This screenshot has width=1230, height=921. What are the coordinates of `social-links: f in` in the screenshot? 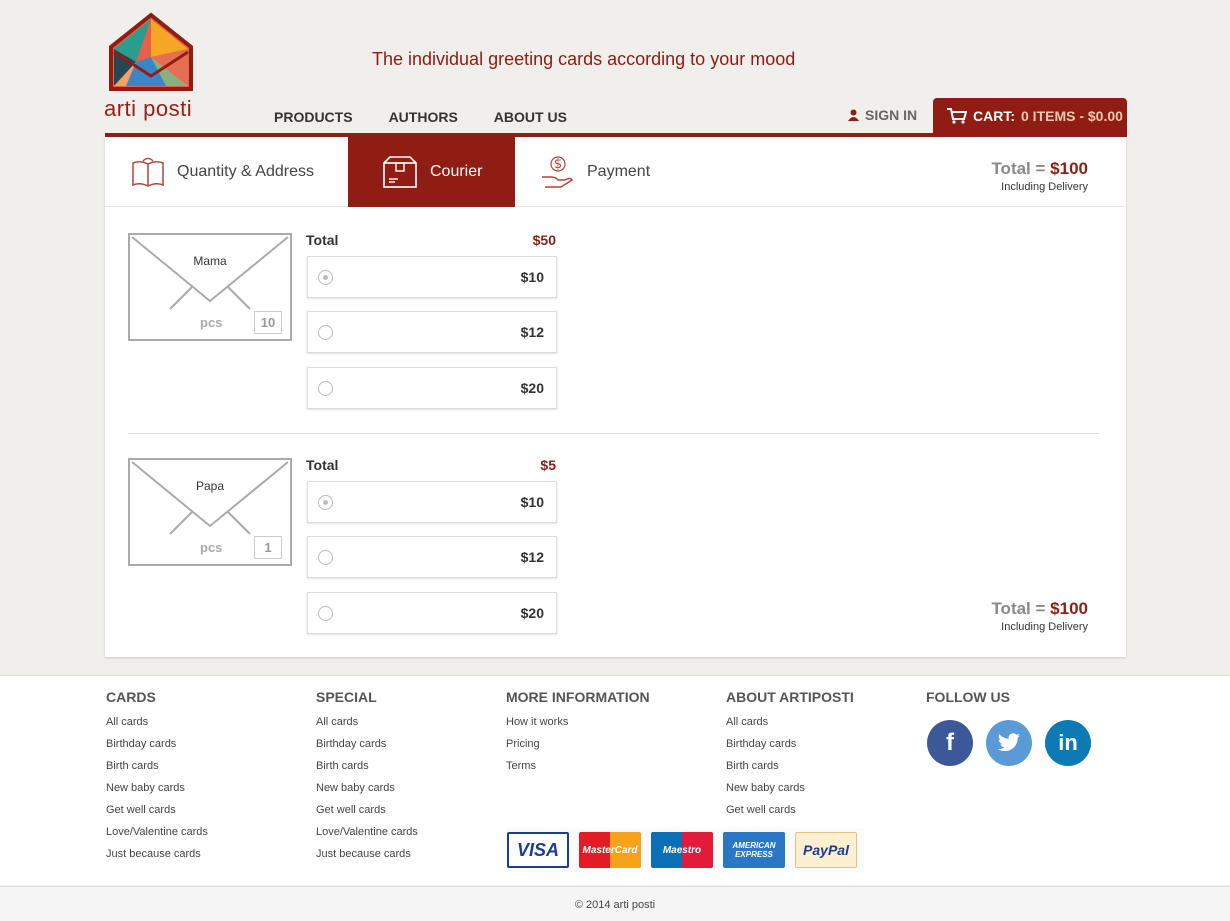 It's located at (1009, 743).